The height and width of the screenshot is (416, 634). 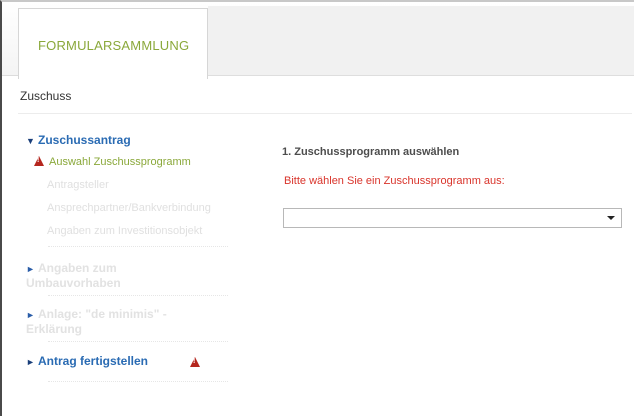 I want to click on sidebar-item-label: Auswahl Zuschussprogramm, so click(x=120, y=162).